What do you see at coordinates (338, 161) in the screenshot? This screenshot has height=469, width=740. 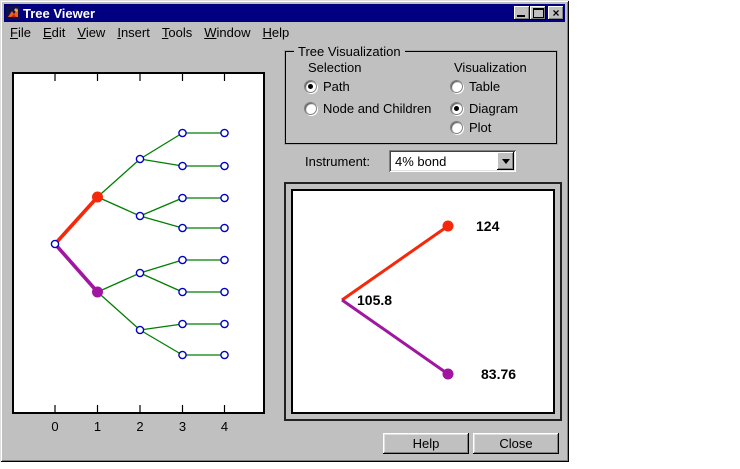 I see `instrument-label: Instrument:` at bounding box center [338, 161].